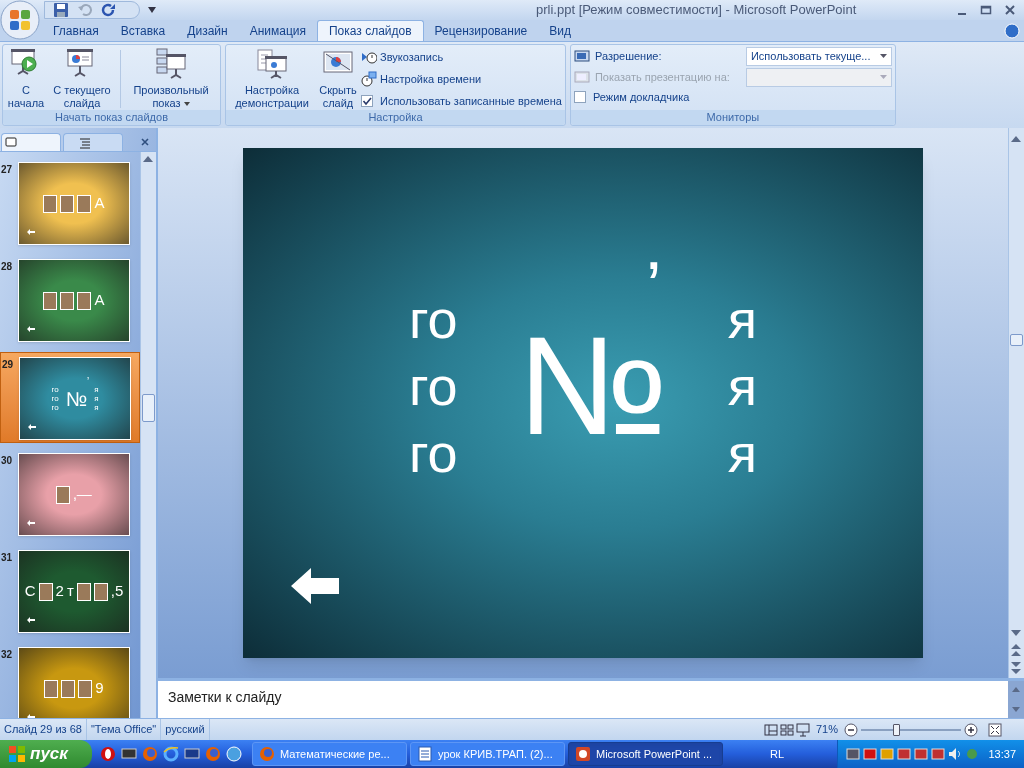  What do you see at coordinates (628, 56) in the screenshot?
I see `field-label: Разрешение:` at bounding box center [628, 56].